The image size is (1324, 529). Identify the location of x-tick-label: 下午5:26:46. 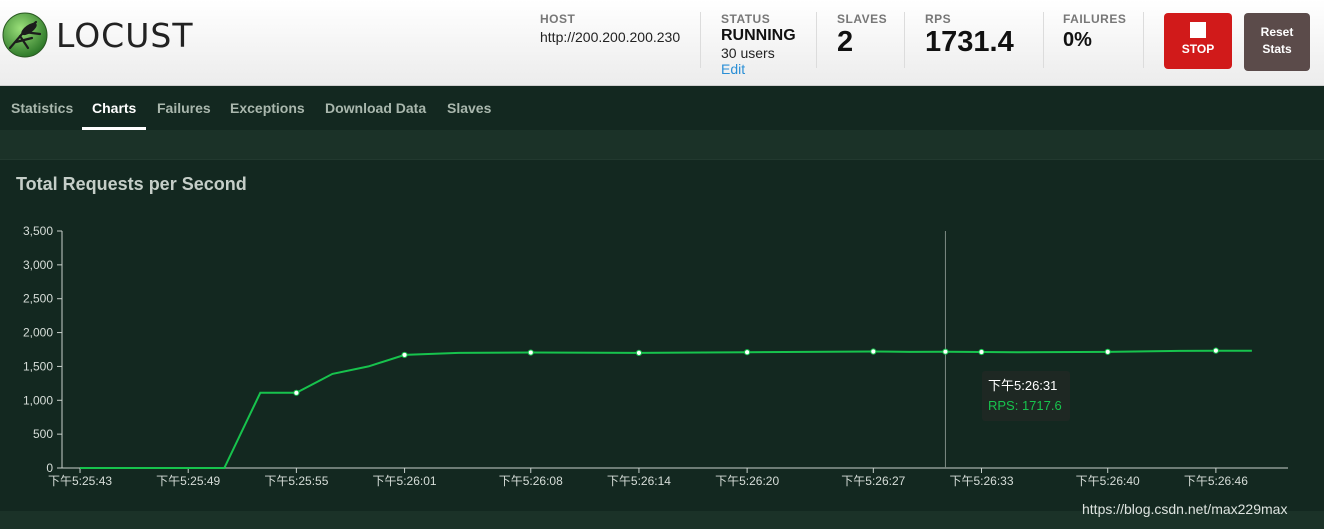
(1216, 481).